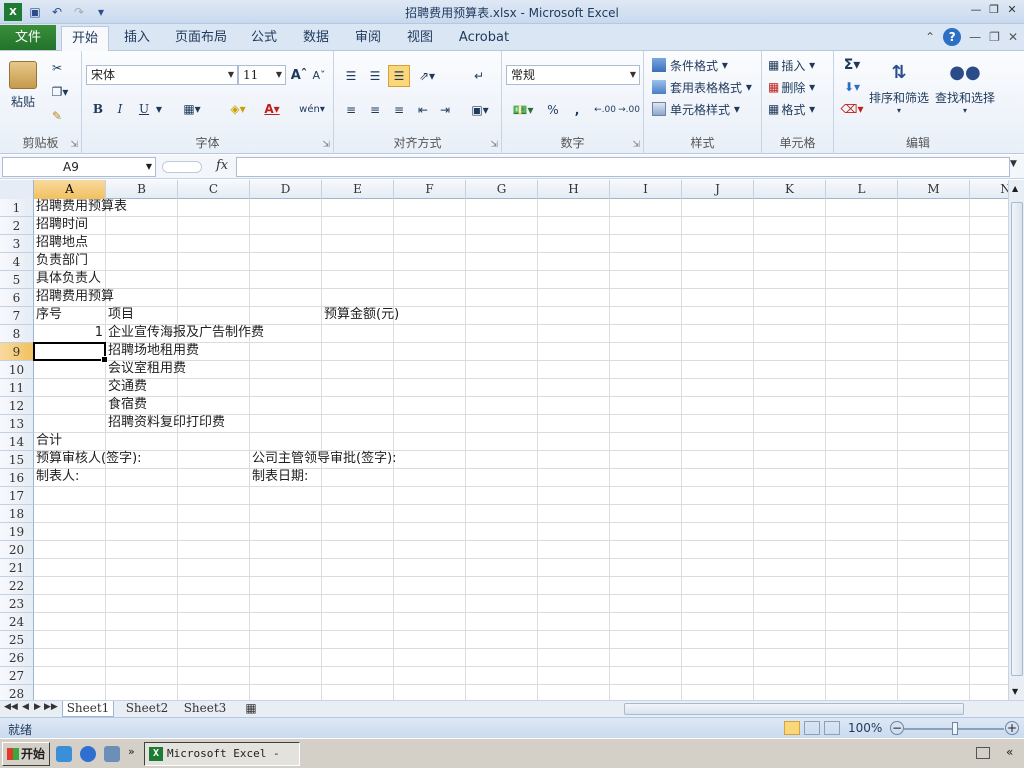 This screenshot has height=768, width=1024. What do you see at coordinates (17, 604) in the screenshot?
I see `row-header-23: 23` at bounding box center [17, 604].